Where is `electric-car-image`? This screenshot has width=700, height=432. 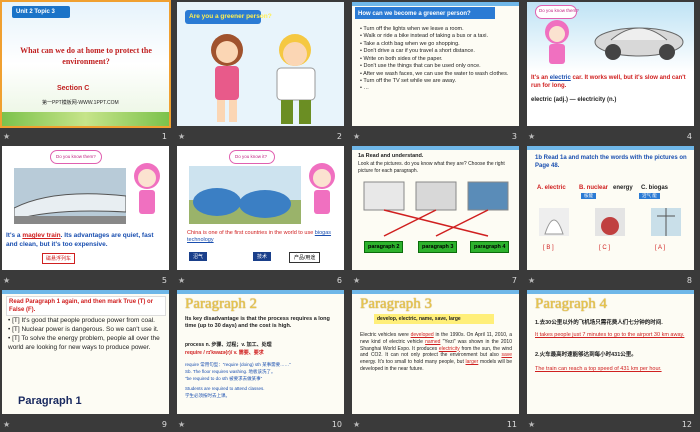
electric-car-image is located at coordinates (639, 43).